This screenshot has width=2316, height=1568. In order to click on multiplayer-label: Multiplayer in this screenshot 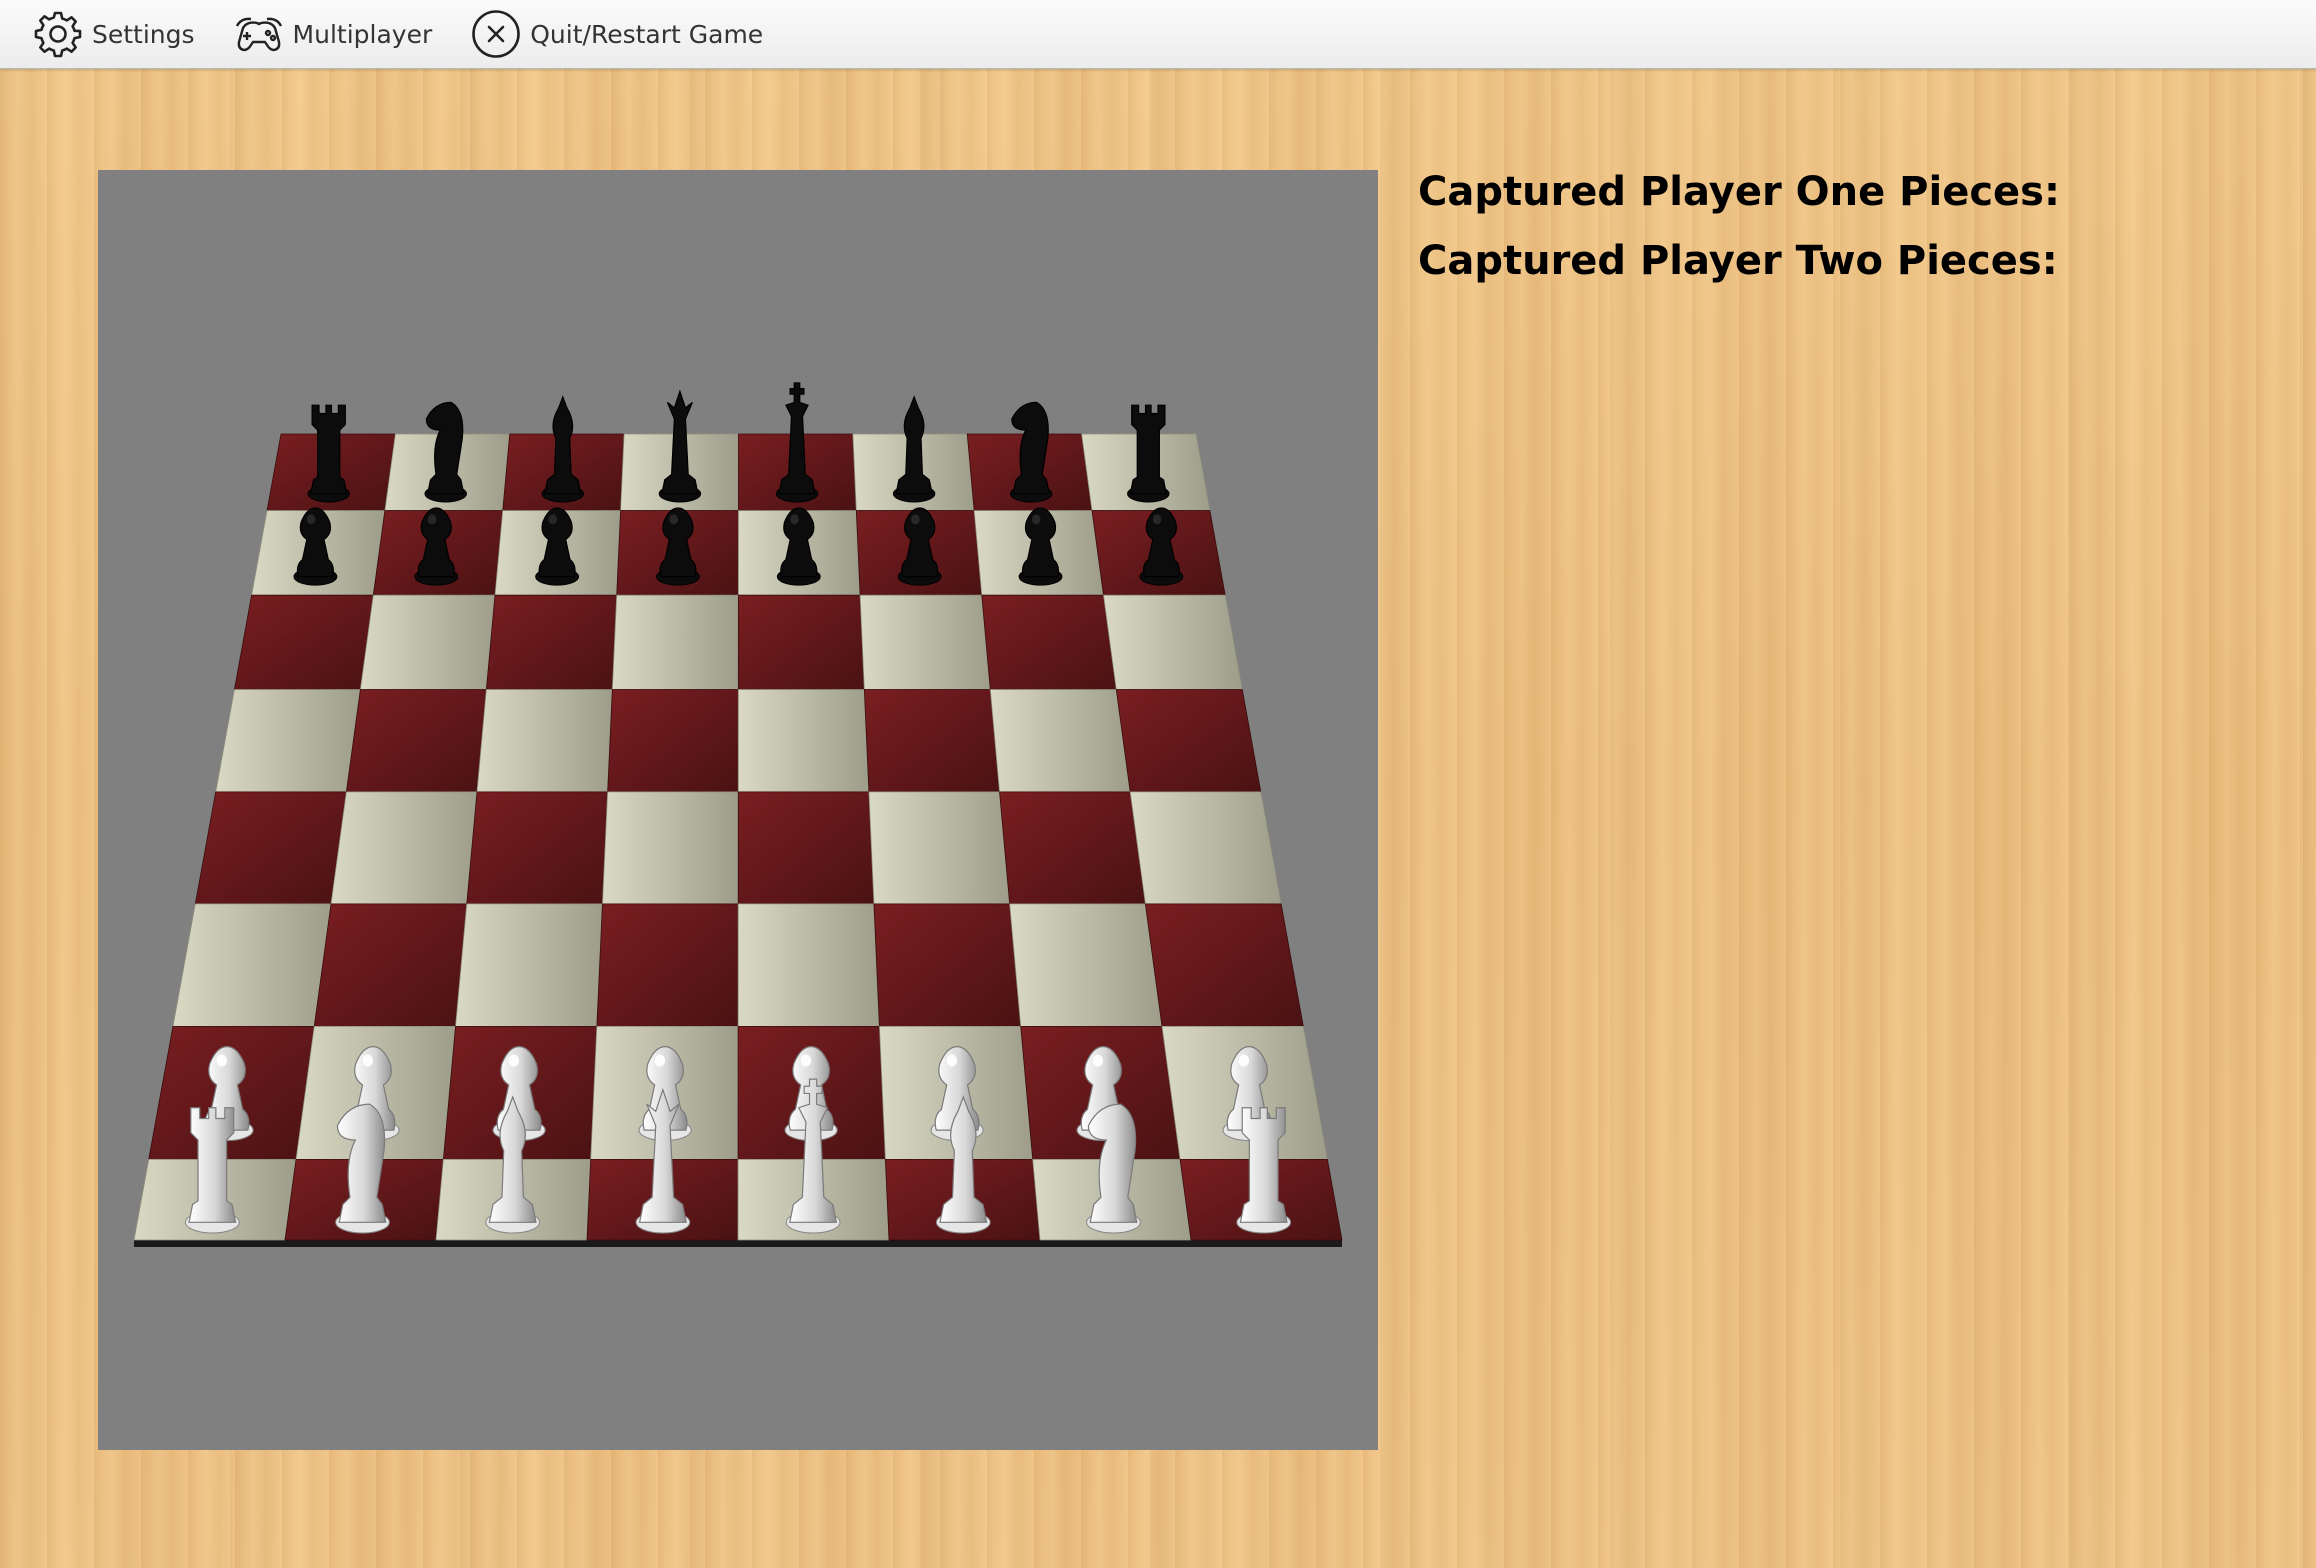, I will do `click(362, 34)`.